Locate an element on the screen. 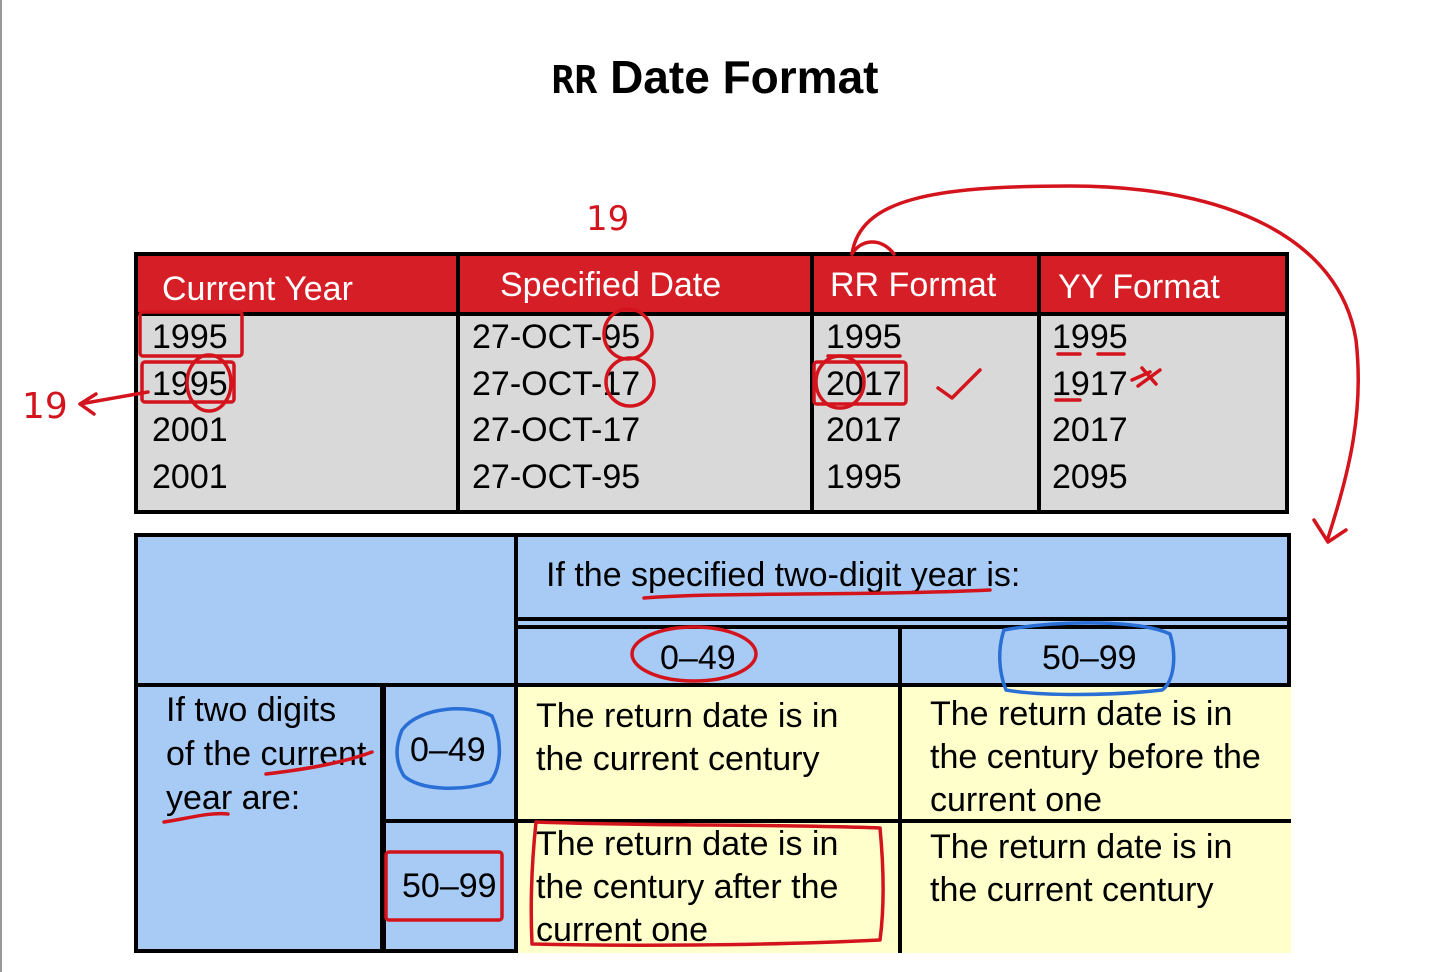  divider-specified-header is located at coordinates (904, 619).